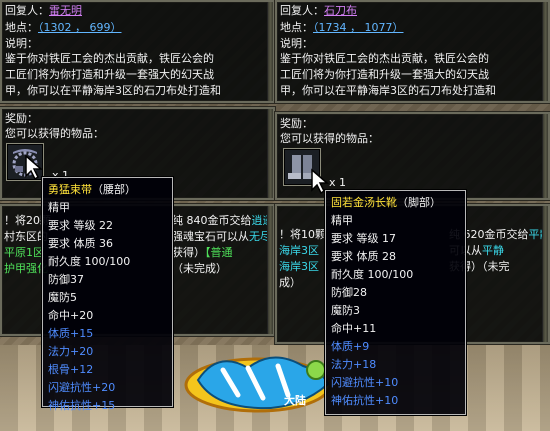 This screenshot has width=550, height=431. What do you see at coordinates (71, 315) in the screenshot?
I see `item-hit: 命中+20` at bounding box center [71, 315].